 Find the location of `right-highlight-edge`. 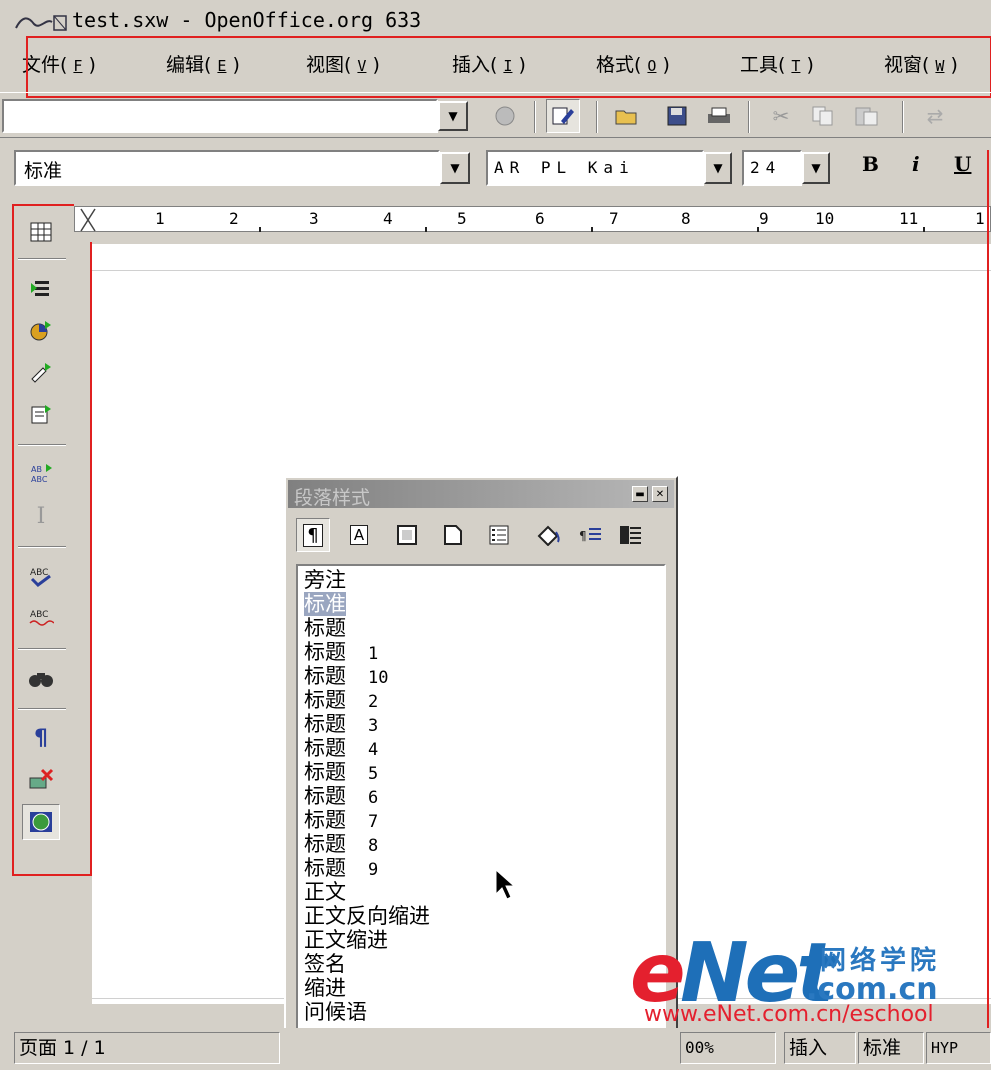

right-highlight-edge is located at coordinates (988, 600).